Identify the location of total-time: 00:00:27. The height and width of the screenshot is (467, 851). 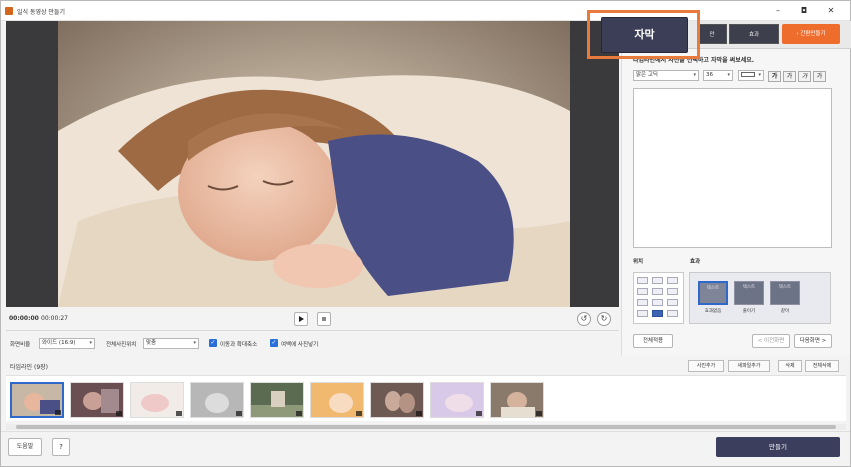
(54, 318).